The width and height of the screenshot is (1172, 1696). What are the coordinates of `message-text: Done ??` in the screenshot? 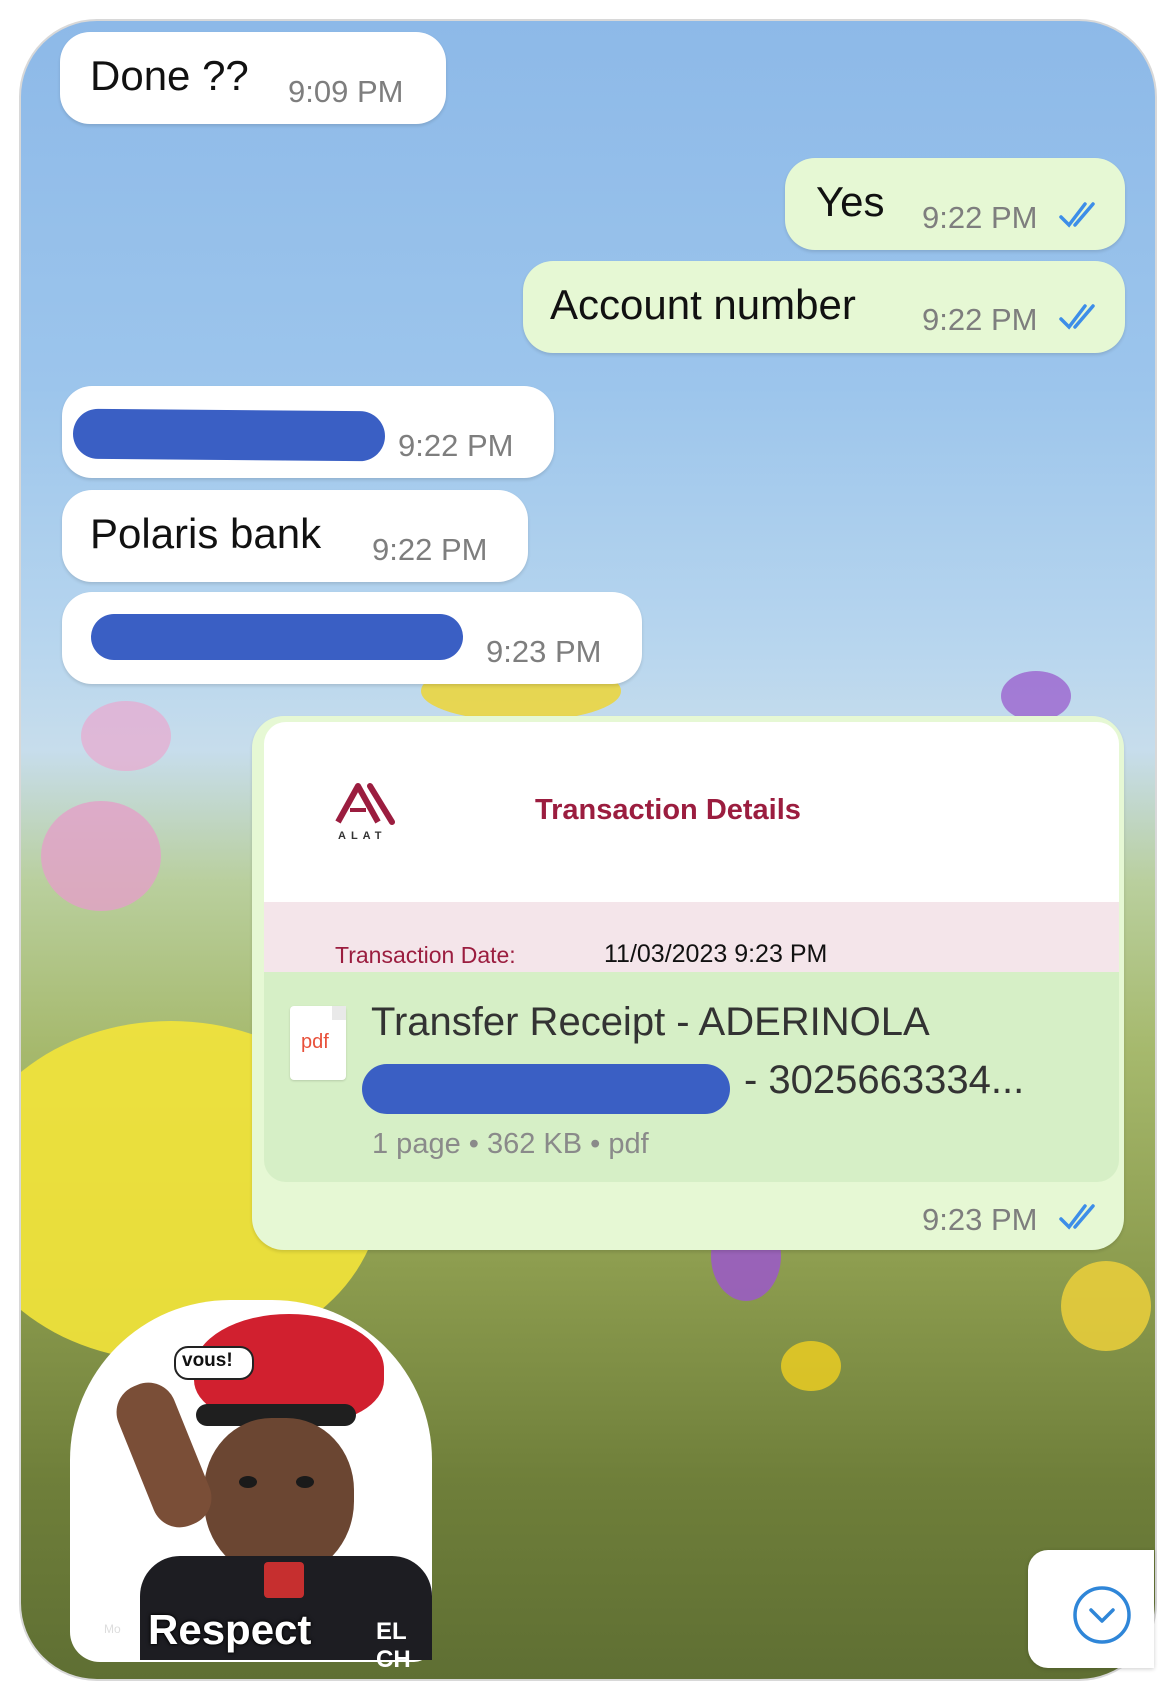 It's located at (169, 75).